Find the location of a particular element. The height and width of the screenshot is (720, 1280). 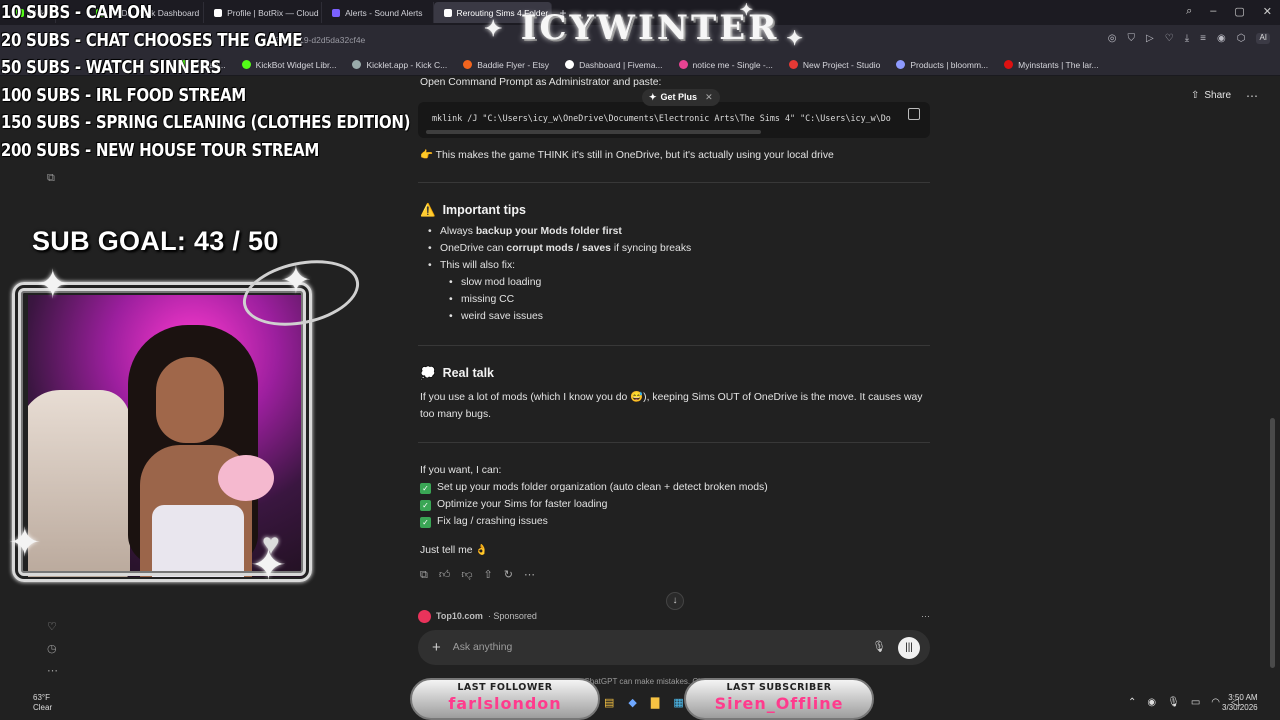

menu-icon: ≡ is located at coordinates (1203, 38).